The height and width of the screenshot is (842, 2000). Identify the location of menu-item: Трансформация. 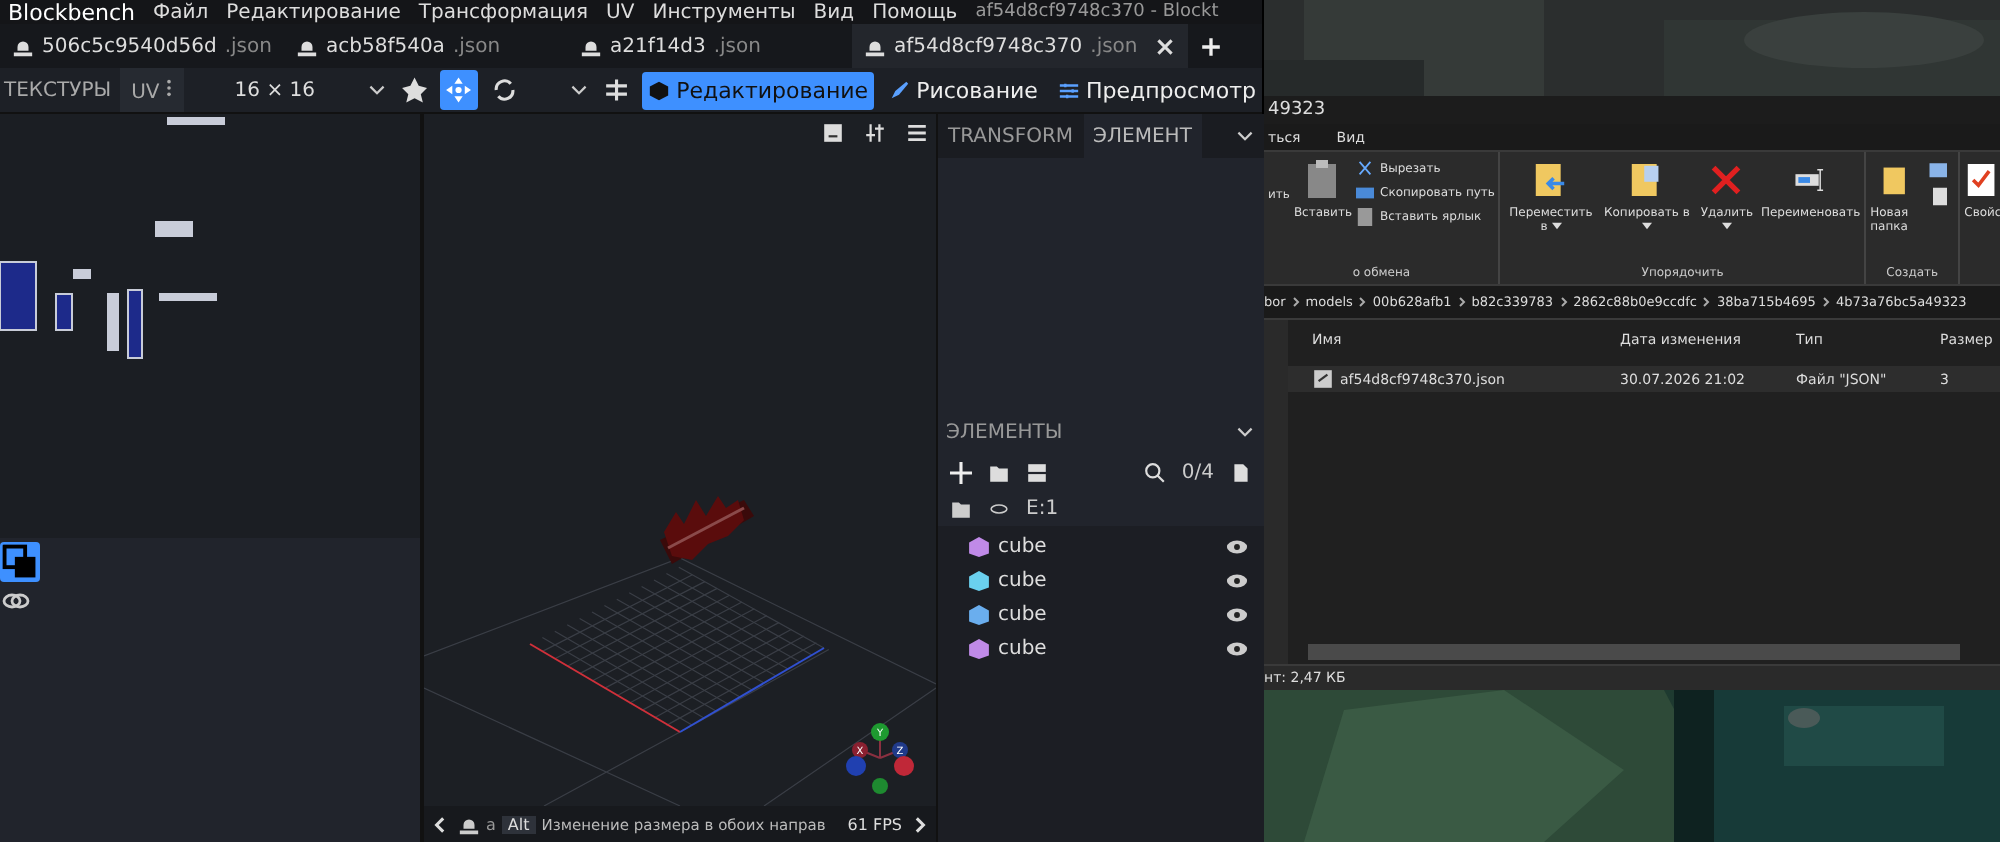
(503, 12).